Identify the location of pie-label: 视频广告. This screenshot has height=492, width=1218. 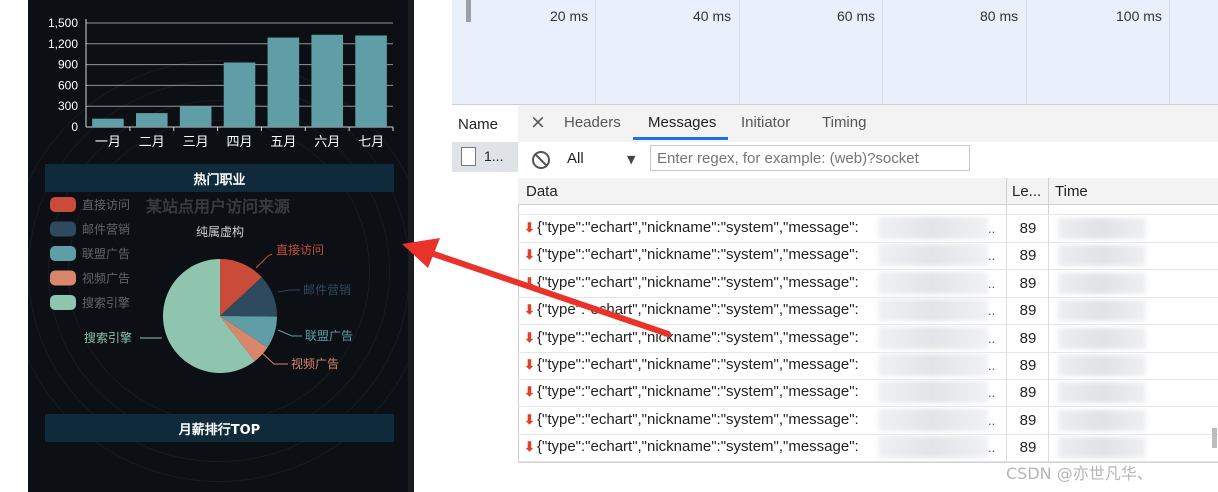
(315, 363).